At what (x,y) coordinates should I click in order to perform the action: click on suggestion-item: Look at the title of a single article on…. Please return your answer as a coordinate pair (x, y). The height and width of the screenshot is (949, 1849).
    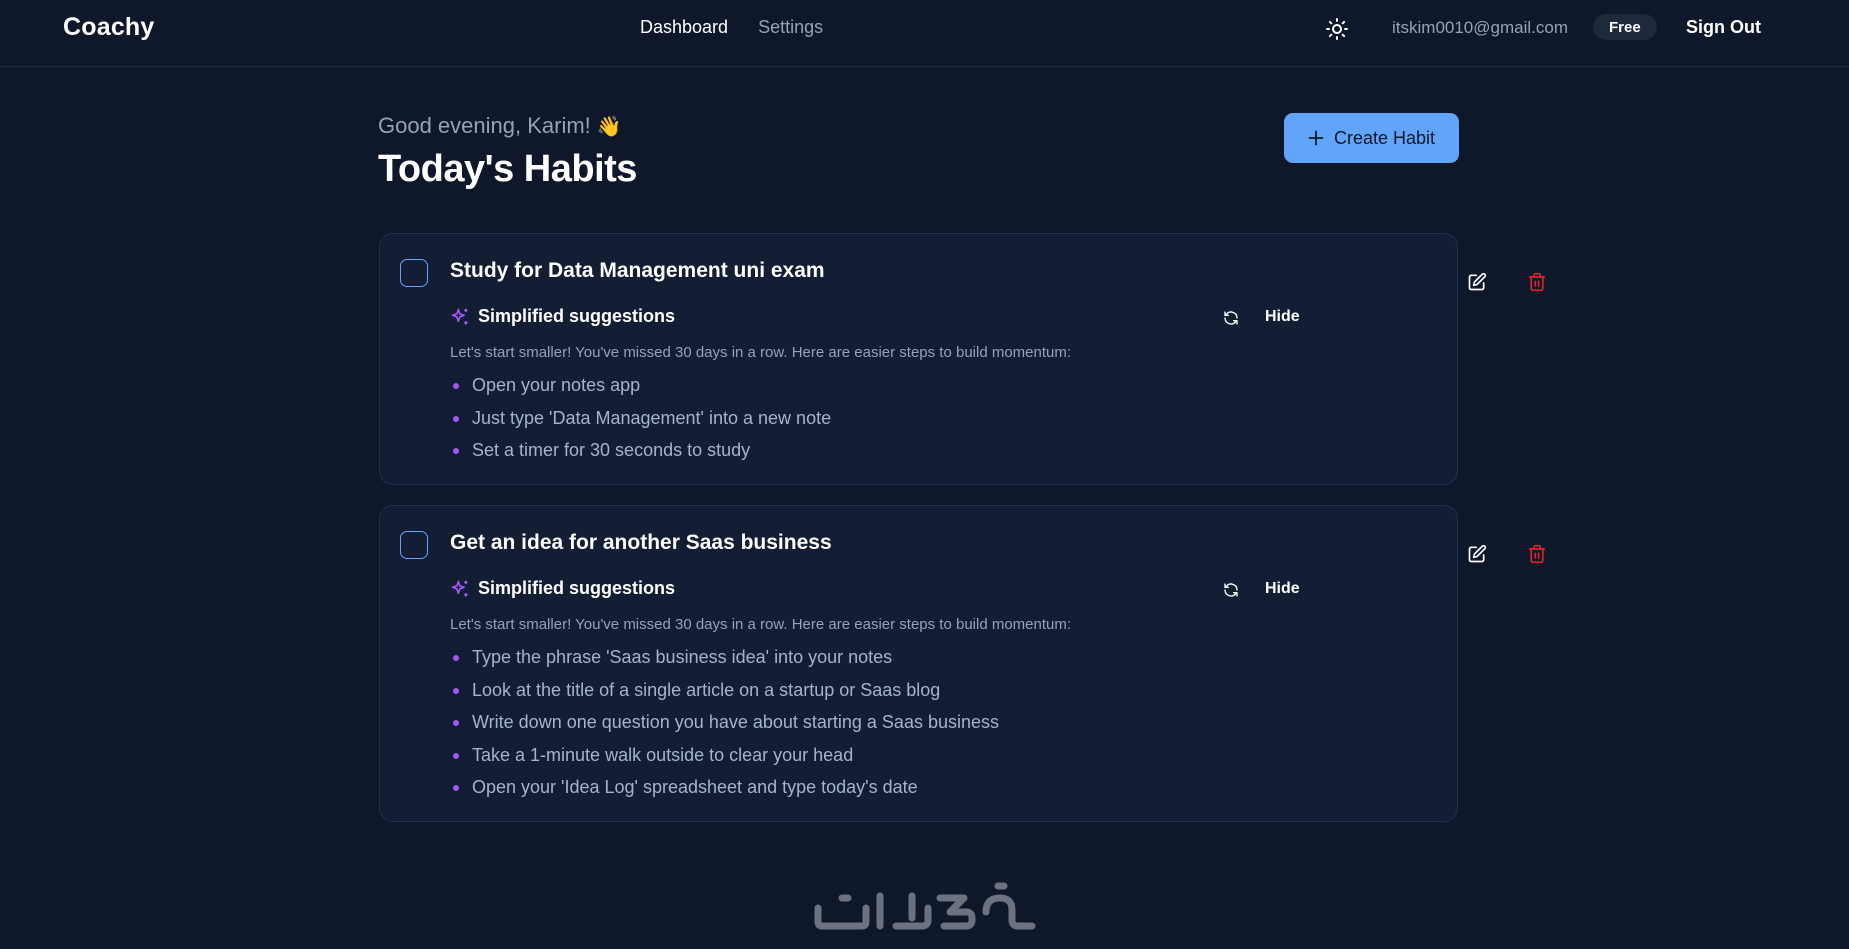
    Looking at the image, I should click on (724, 696).